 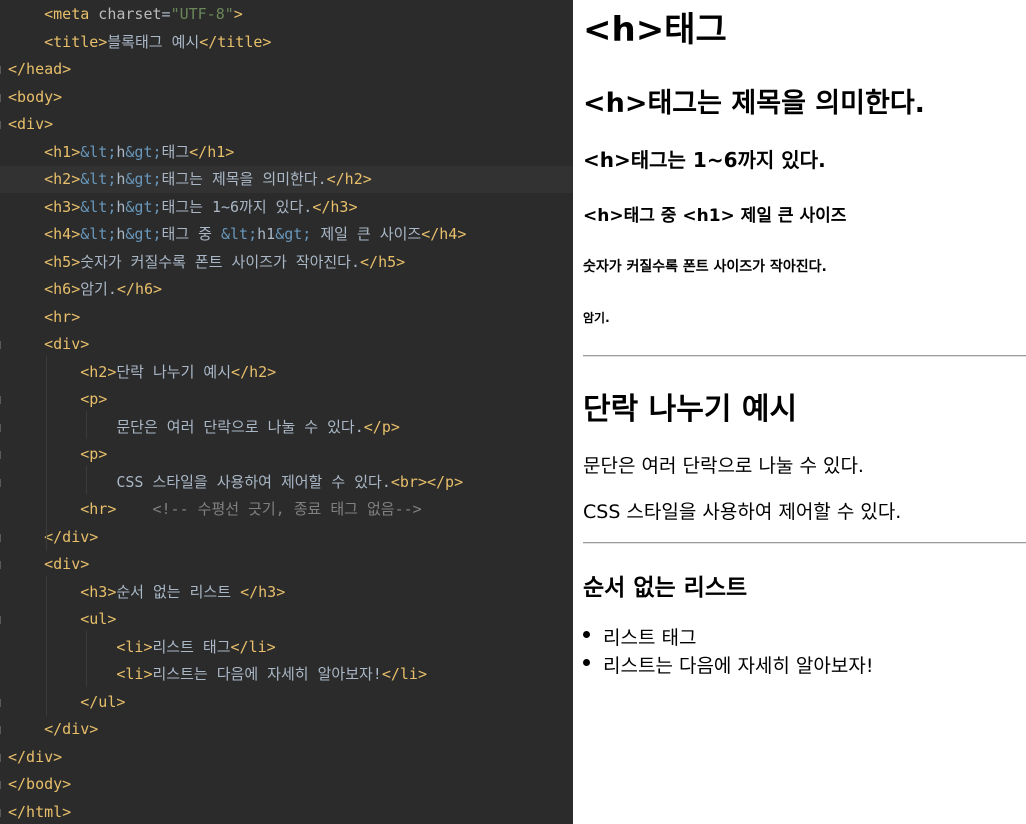 I want to click on code-line: <title>블록태그 예시</title>, so click(x=286, y=42).